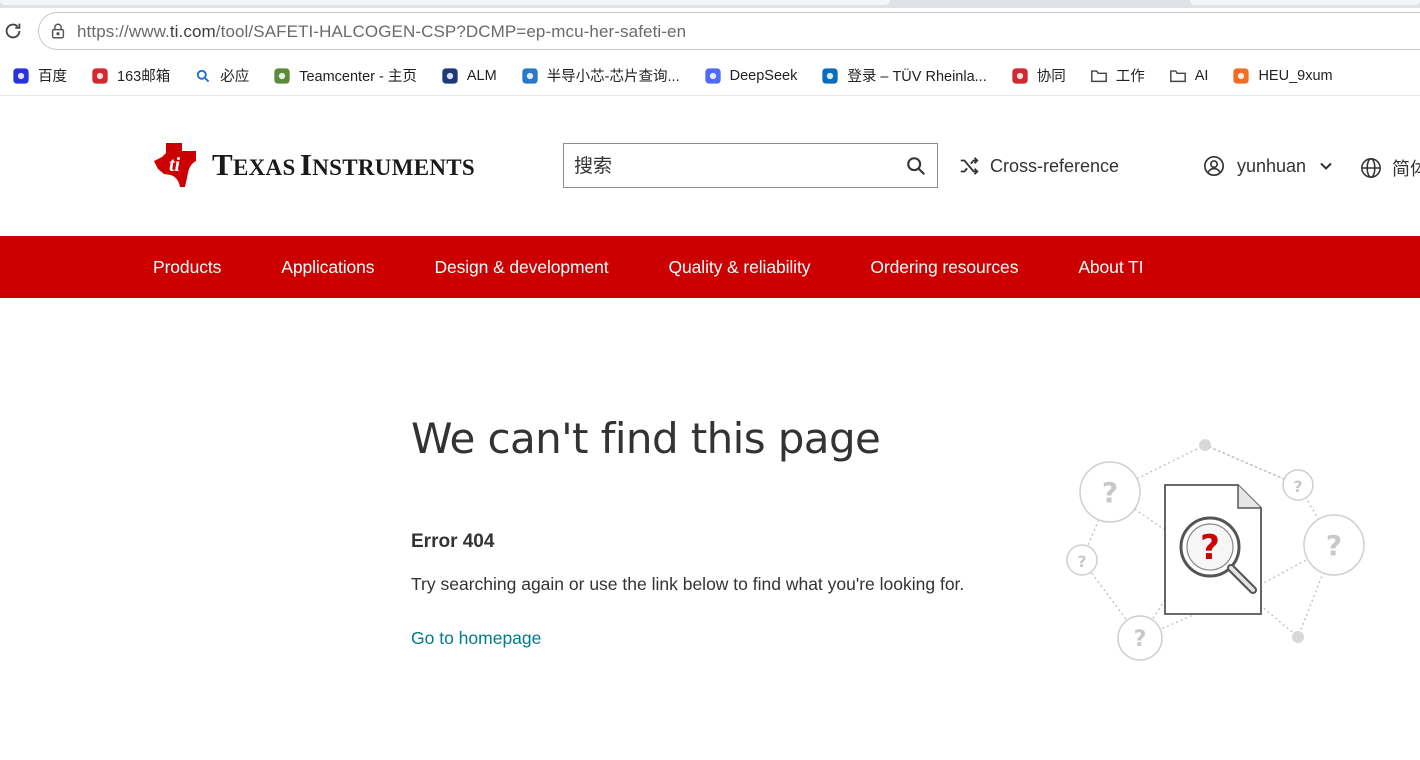 The height and width of the screenshot is (760, 1420). Describe the element at coordinates (1272, 165) in the screenshot. I see `username: yunhuan` at that location.